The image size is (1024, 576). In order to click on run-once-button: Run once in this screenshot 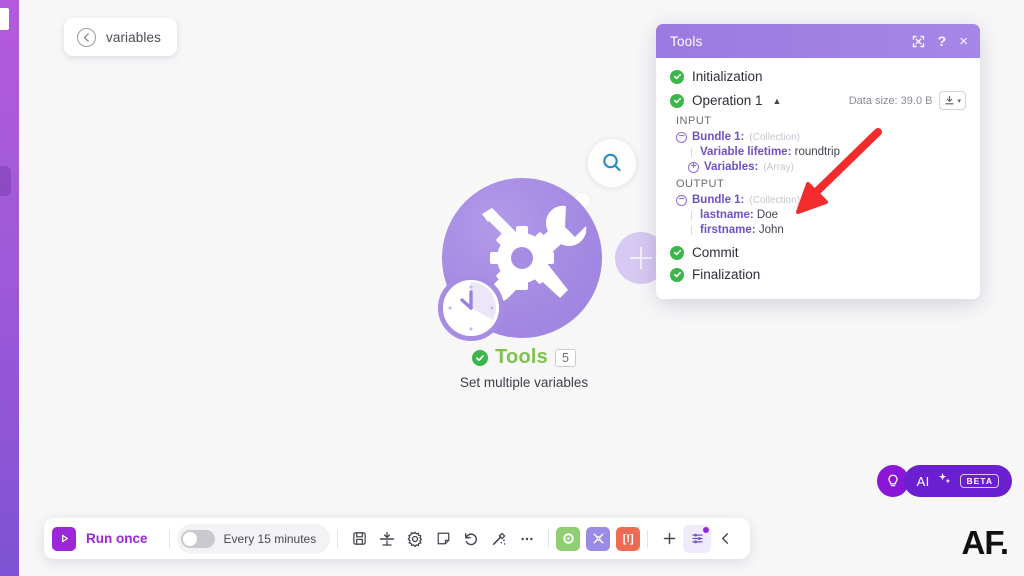, I will do `click(103, 538)`.